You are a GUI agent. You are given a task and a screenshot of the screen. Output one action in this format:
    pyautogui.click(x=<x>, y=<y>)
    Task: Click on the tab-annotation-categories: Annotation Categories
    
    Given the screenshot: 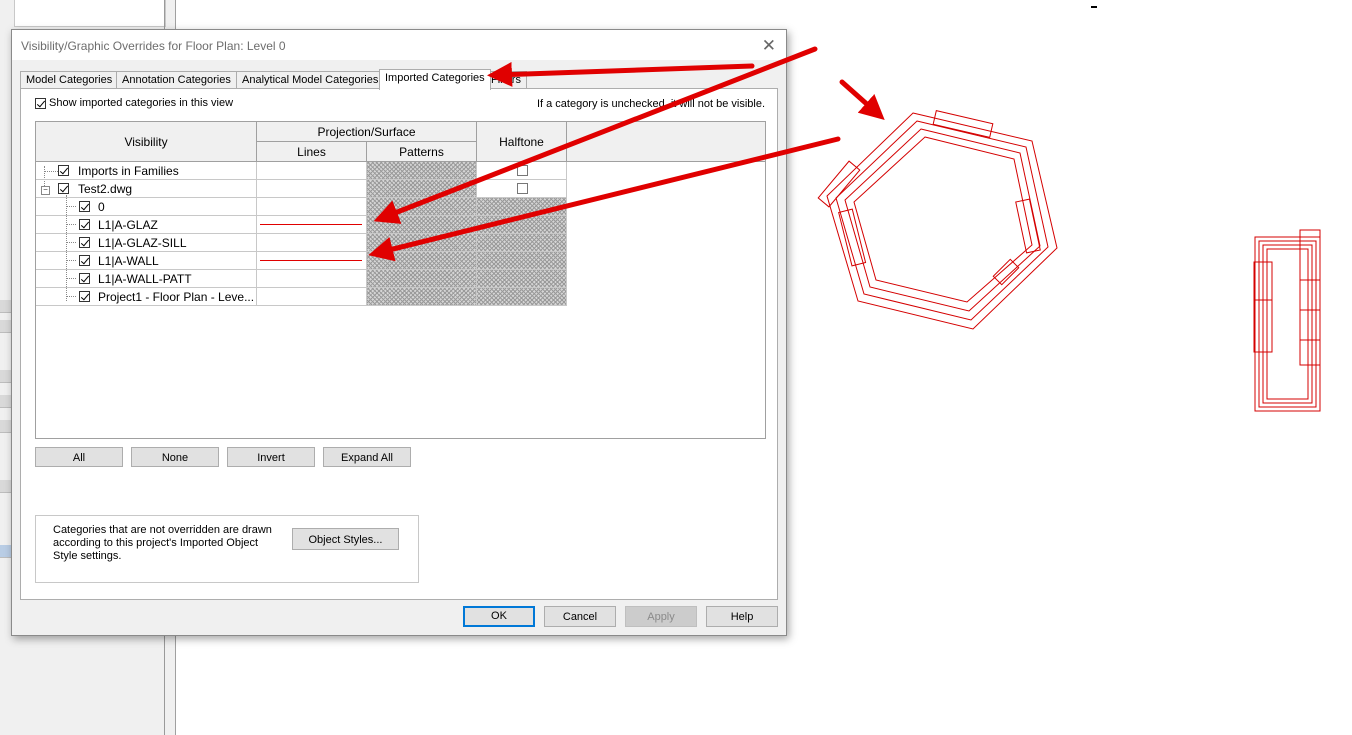 What is the action you would take?
    pyautogui.click(x=176, y=80)
    